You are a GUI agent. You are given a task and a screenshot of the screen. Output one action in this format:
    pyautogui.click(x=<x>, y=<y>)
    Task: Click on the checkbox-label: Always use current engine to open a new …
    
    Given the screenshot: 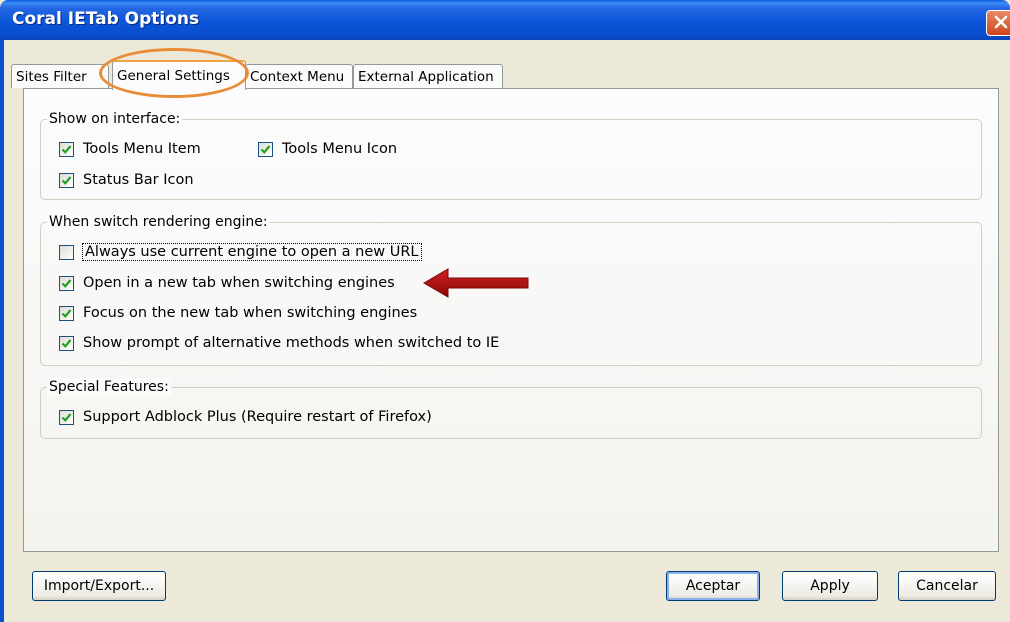 What is the action you would take?
    pyautogui.click(x=252, y=252)
    